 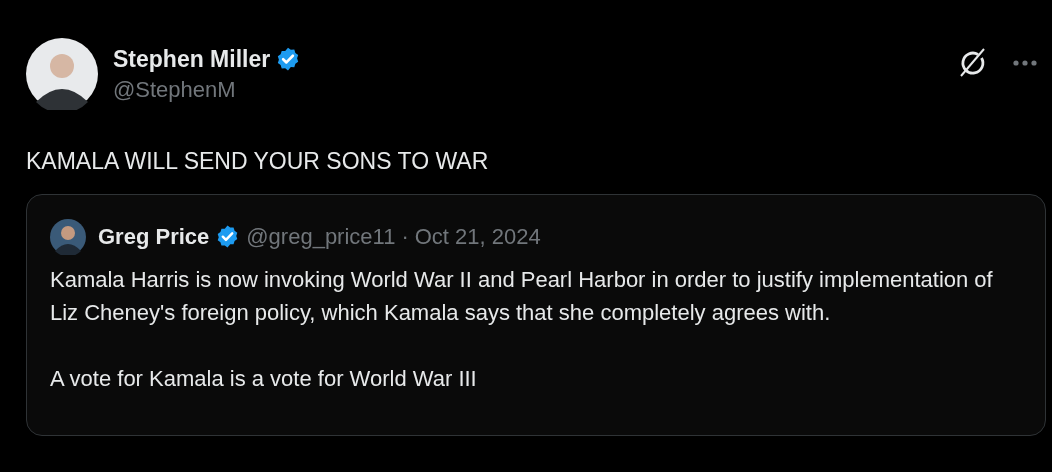 I want to click on quoted-post-text: A vote for Kamala is a vote for World War III, so click(x=264, y=378).